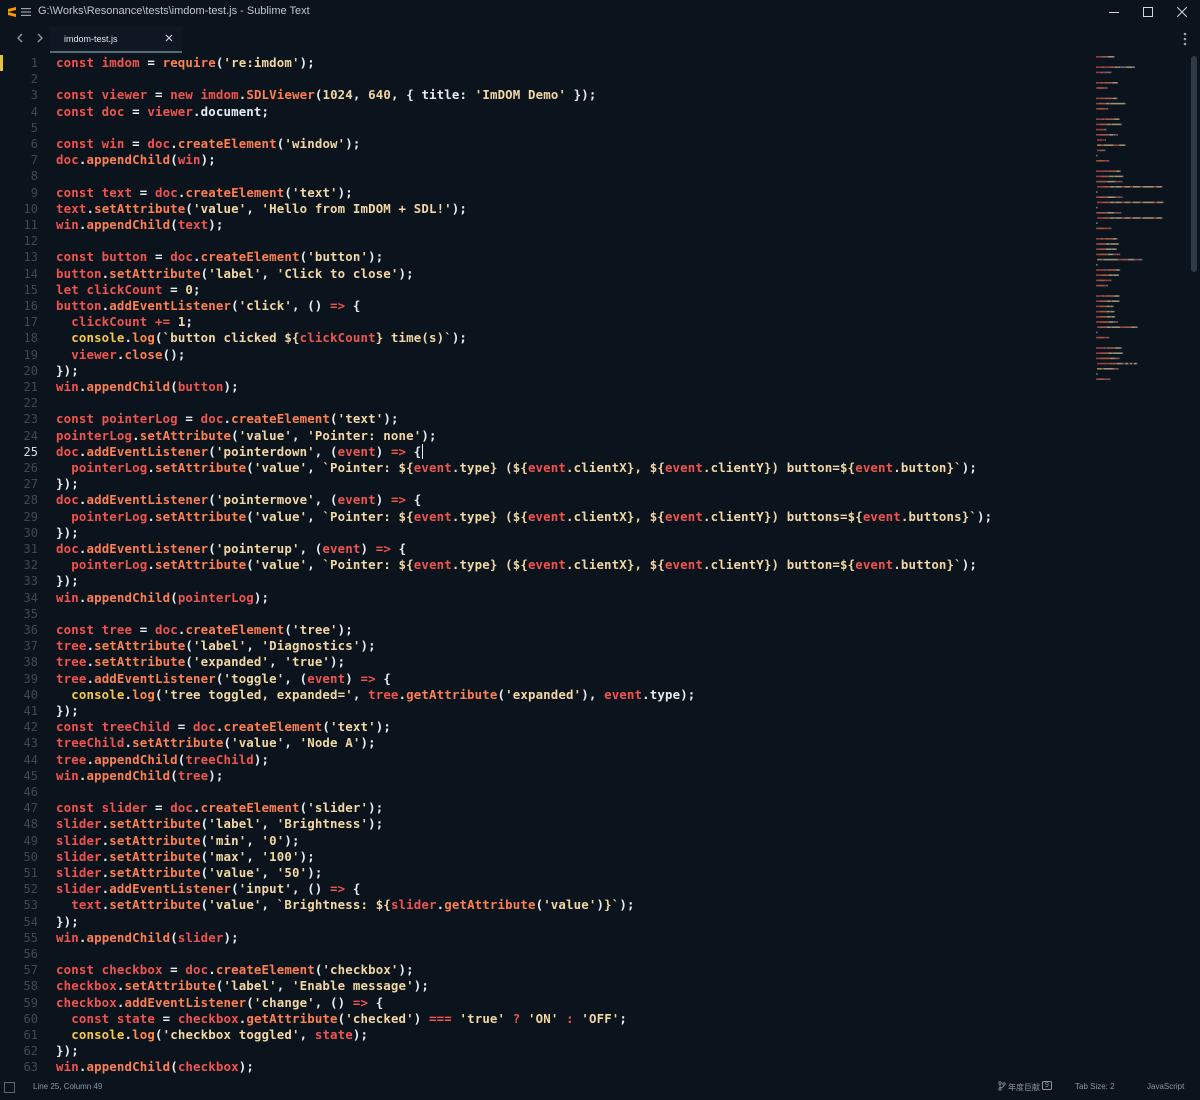 The image size is (1200, 1100). I want to click on code-line: win.appendChild(button);, so click(147, 387).